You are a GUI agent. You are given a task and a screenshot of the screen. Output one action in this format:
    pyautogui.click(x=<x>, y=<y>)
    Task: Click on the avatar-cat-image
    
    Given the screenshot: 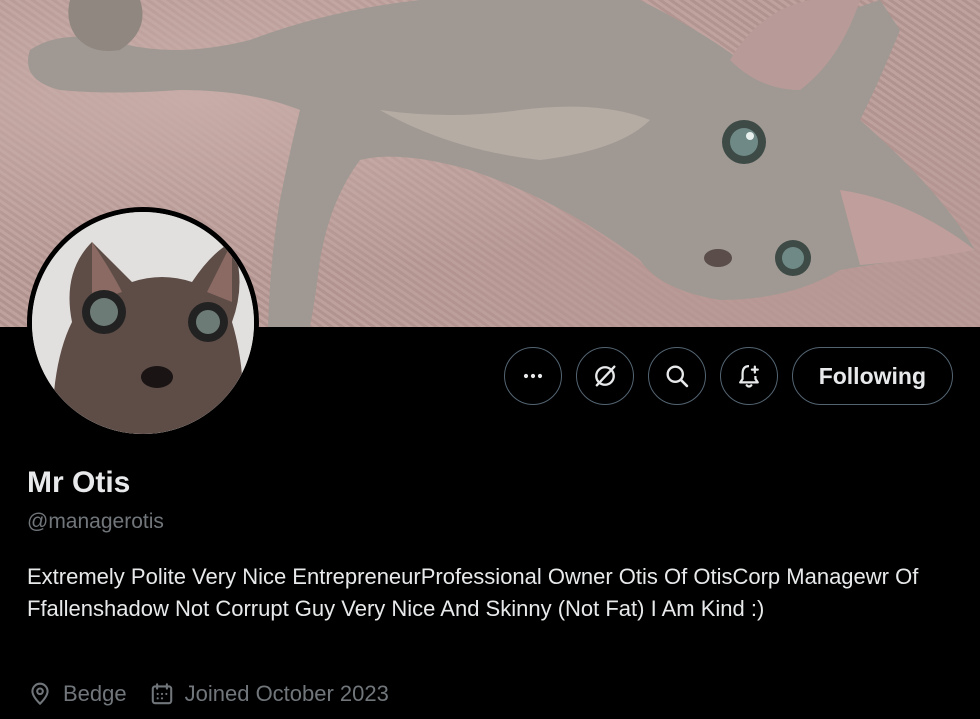 What is the action you would take?
    pyautogui.click(x=143, y=323)
    